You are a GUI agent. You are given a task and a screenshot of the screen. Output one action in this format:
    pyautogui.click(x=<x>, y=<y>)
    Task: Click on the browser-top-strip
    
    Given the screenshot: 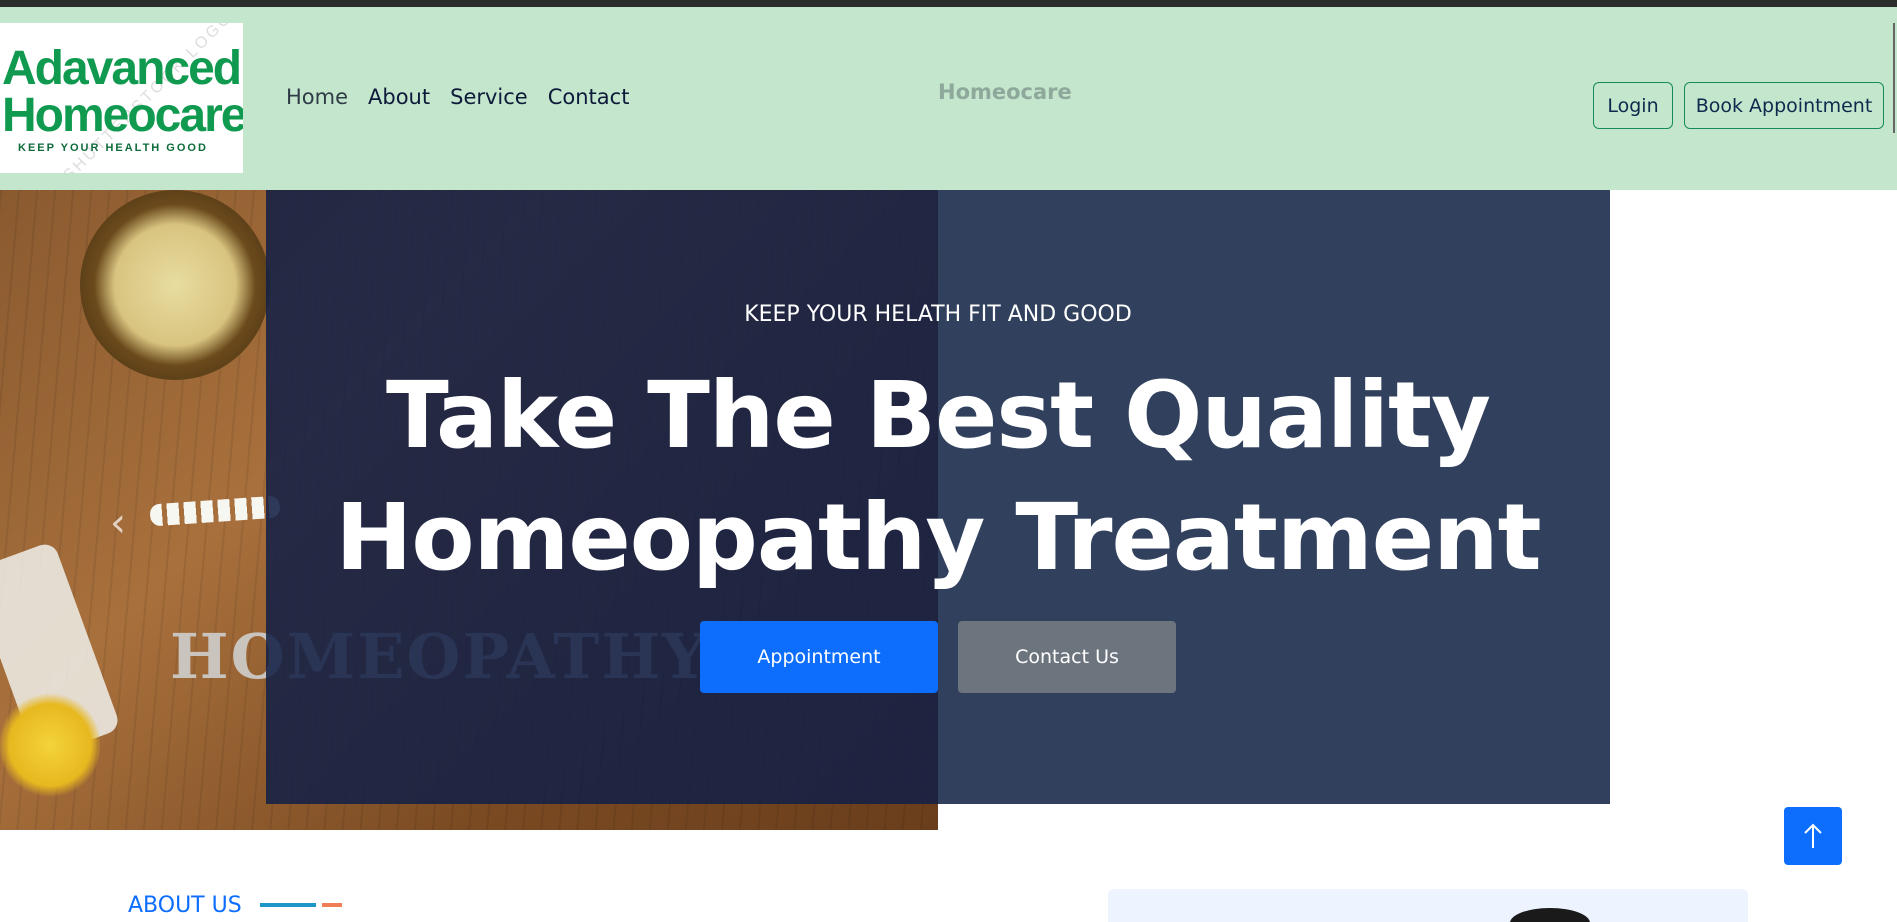 What is the action you would take?
    pyautogui.click(x=948, y=3)
    